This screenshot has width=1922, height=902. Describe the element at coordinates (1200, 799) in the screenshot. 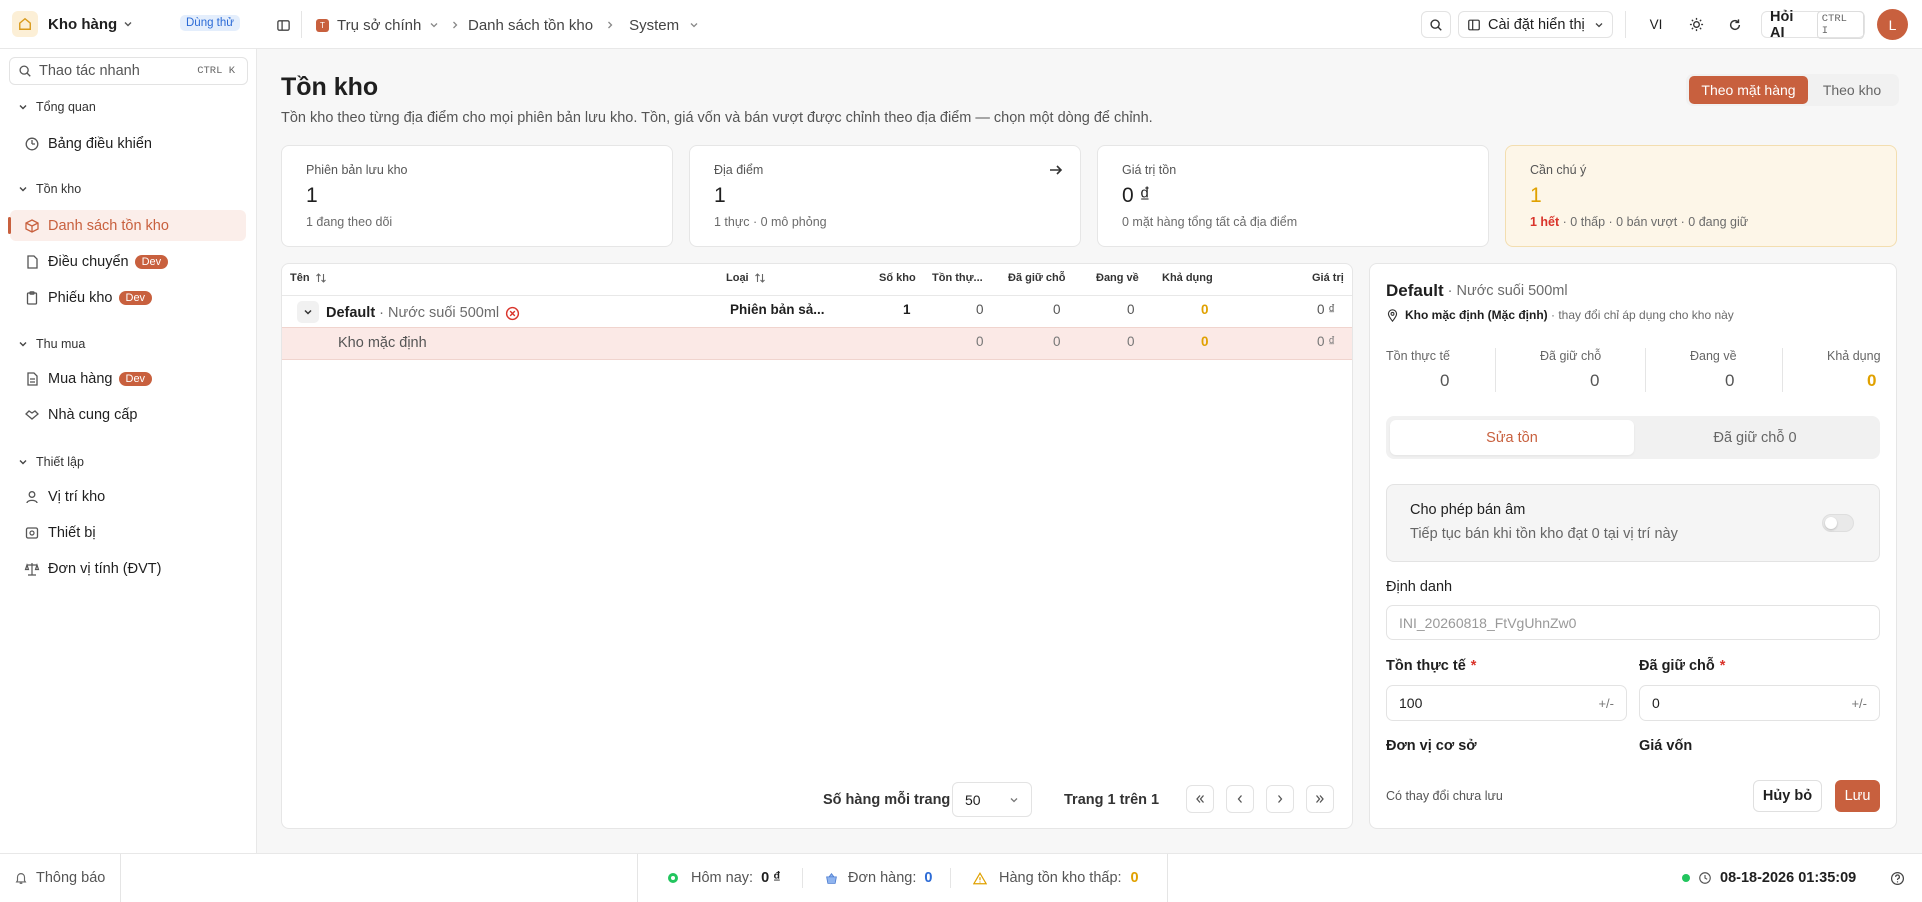

I see `first-page-button` at that location.